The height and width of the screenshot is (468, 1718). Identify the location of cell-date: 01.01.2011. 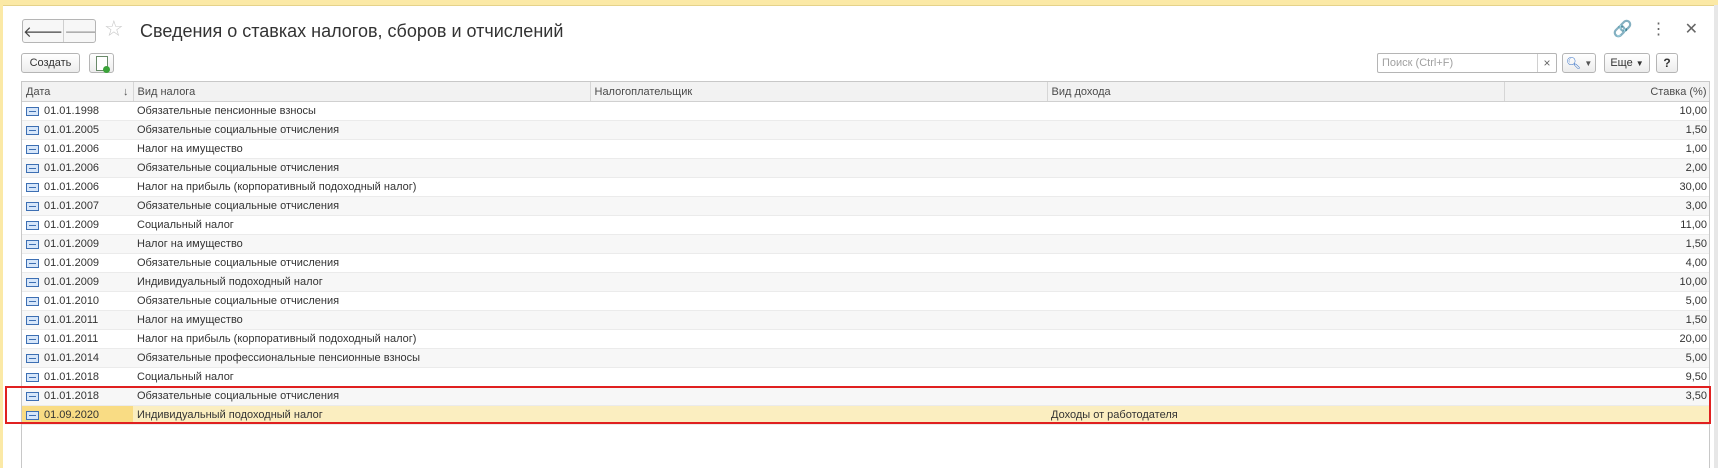
(77, 339).